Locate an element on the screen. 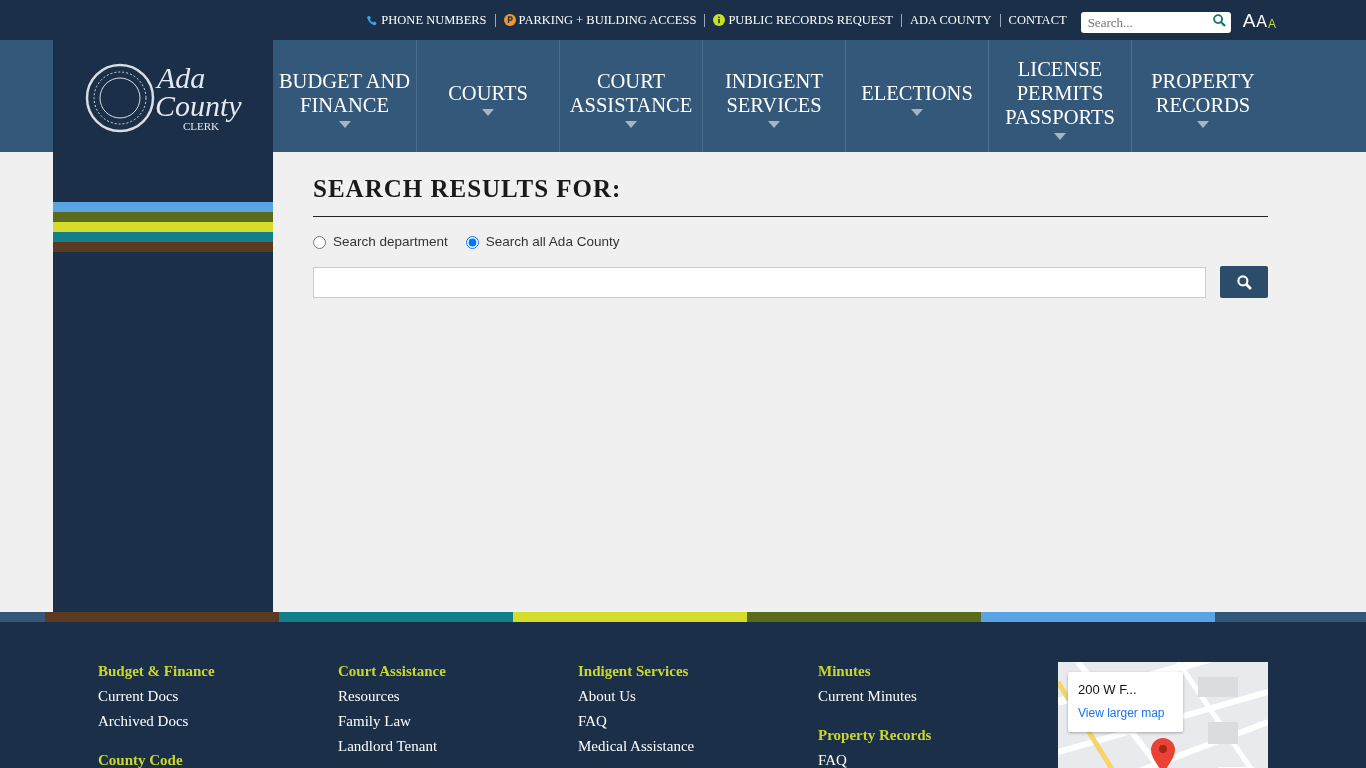 The image size is (1366, 768). search-button is located at coordinates (1244, 282).